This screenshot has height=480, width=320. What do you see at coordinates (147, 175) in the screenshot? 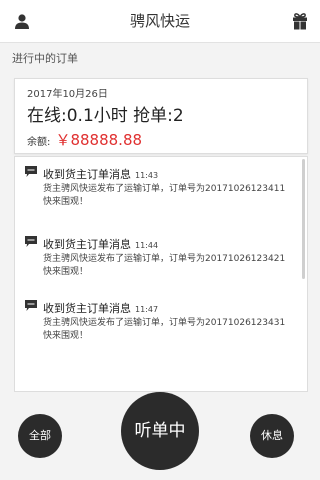
I see `message-time: 11:43` at bounding box center [147, 175].